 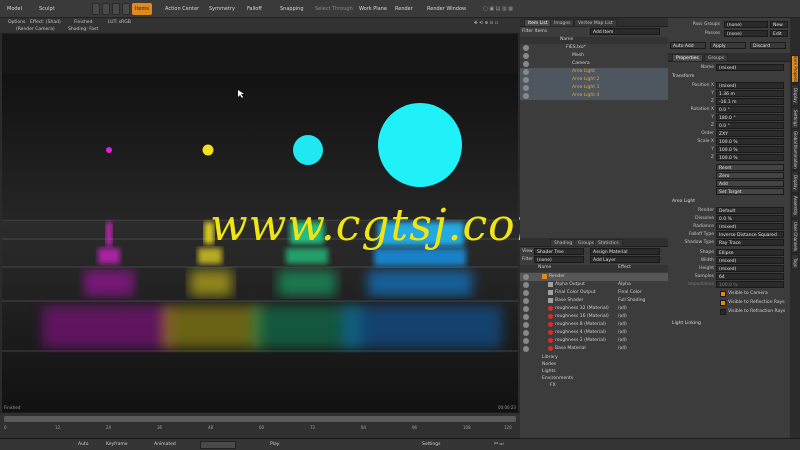 What do you see at coordinates (35, 29) in the screenshot?
I see `camera-dropdown: (Render Camera)` at bounding box center [35, 29].